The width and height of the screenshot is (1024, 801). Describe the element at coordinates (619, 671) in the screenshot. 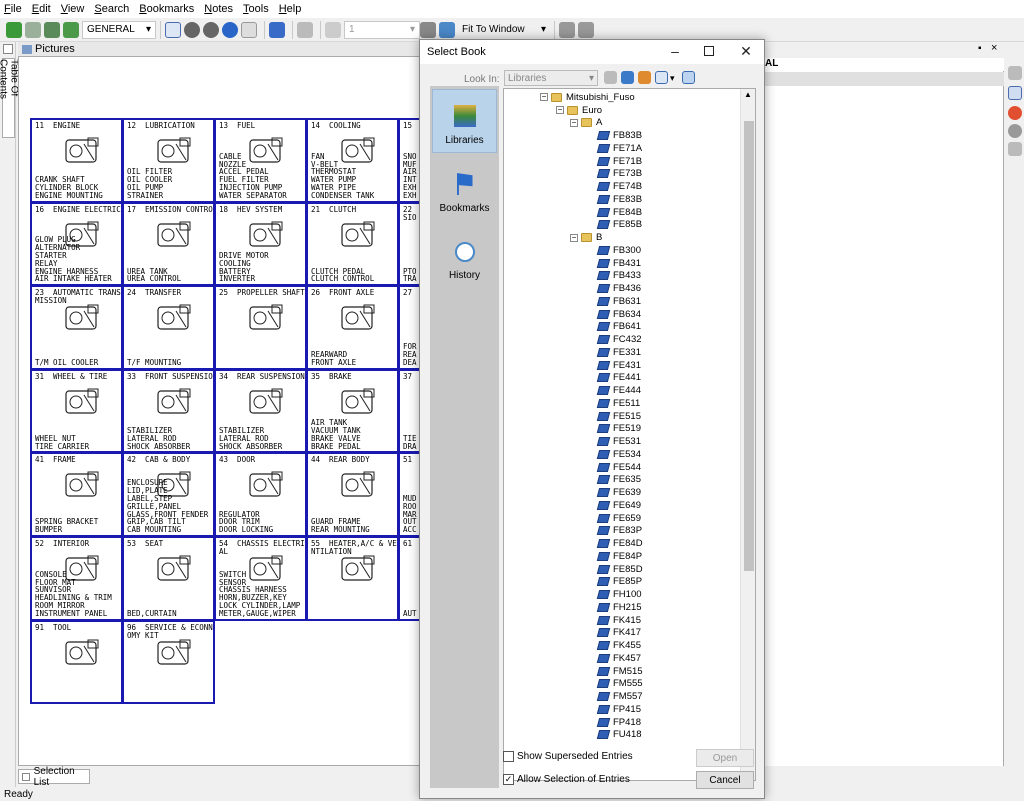

I see `tree-node-book: FM515` at that location.